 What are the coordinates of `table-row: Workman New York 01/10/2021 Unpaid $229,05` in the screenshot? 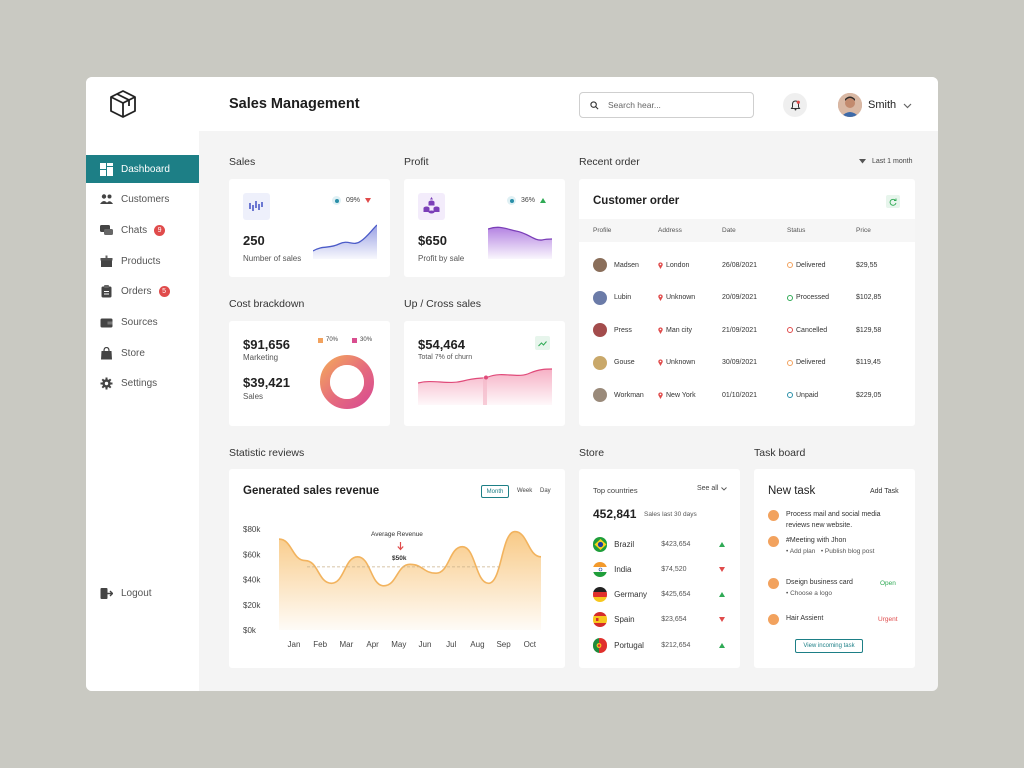 It's located at (747, 395).